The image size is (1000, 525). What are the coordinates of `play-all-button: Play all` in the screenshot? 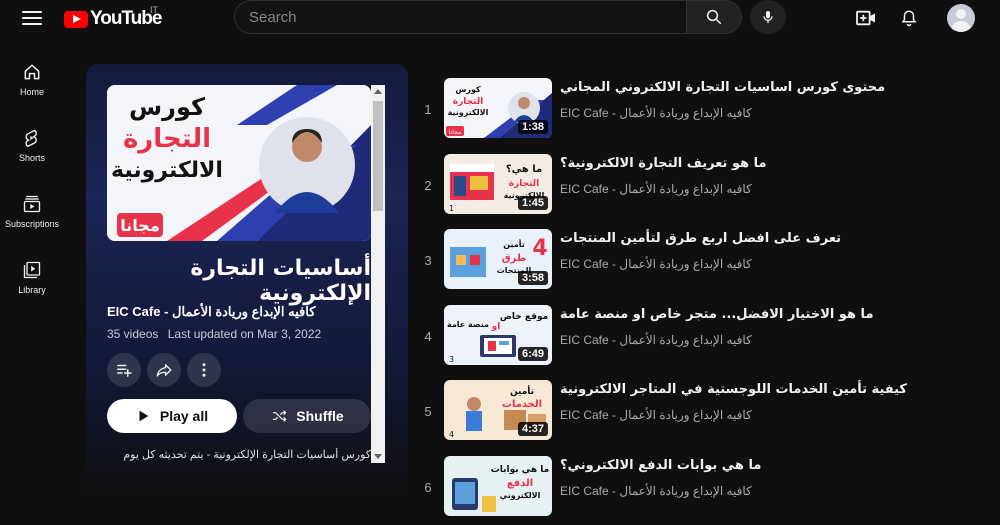 It's located at (172, 416).